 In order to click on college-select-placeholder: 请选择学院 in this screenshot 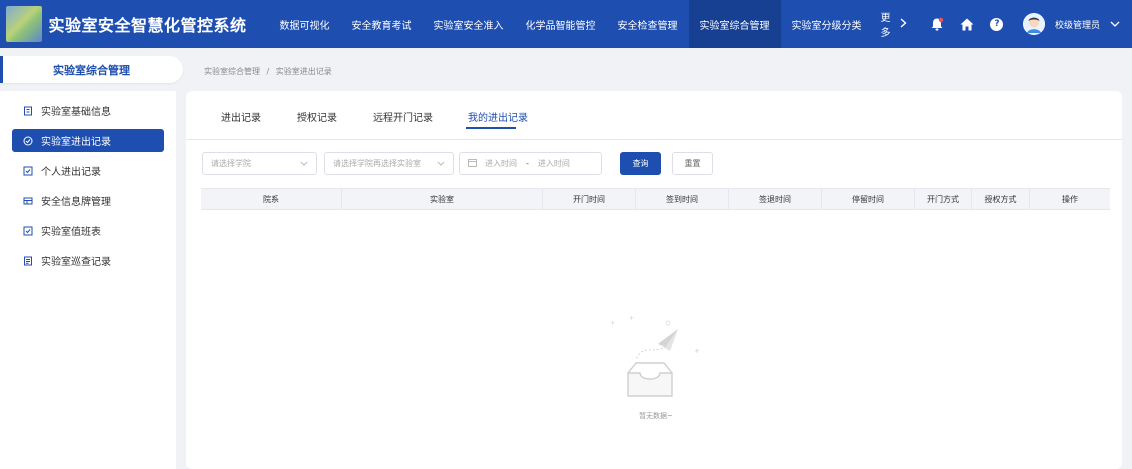, I will do `click(231, 163)`.